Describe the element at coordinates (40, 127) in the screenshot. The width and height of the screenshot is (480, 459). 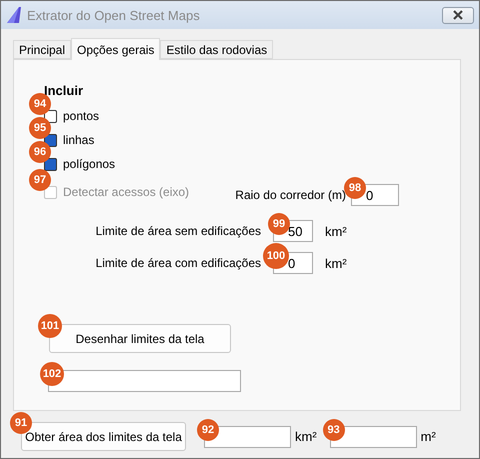
I see `number-callout-tooltip: 95` at that location.